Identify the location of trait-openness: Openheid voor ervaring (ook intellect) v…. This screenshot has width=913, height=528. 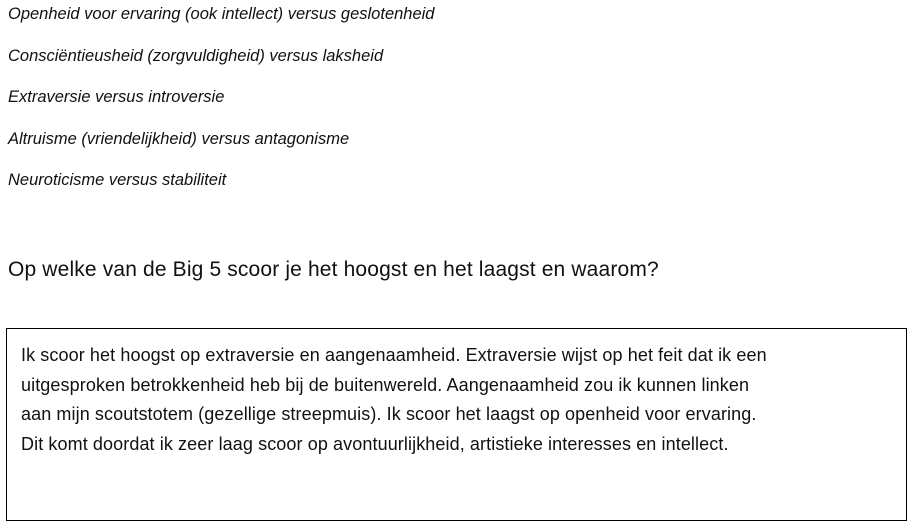
(221, 14).